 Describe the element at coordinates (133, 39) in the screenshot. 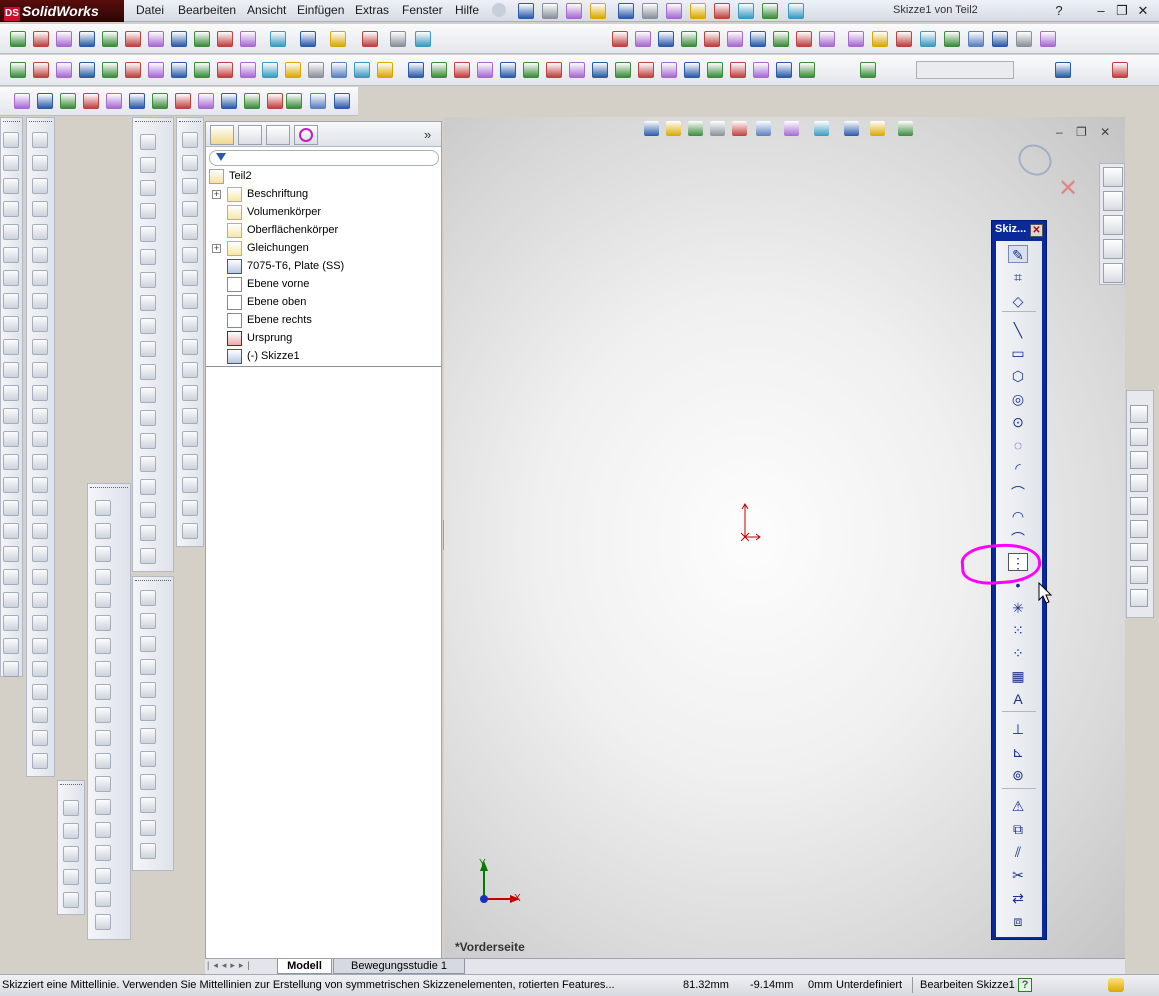

I see `standard-toolbar-5-icon` at that location.